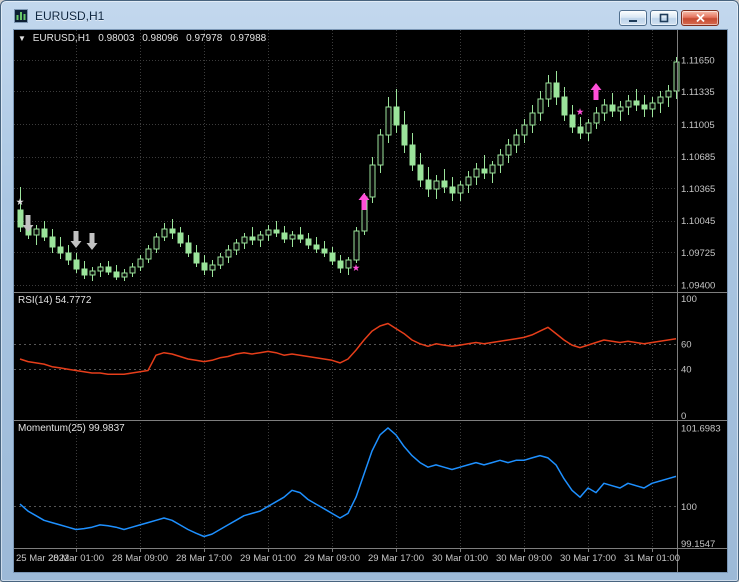 The image size is (739, 582). What do you see at coordinates (588, 558) in the screenshot?
I see `time-tick-label: 30 Mar 17:00` at bounding box center [588, 558].